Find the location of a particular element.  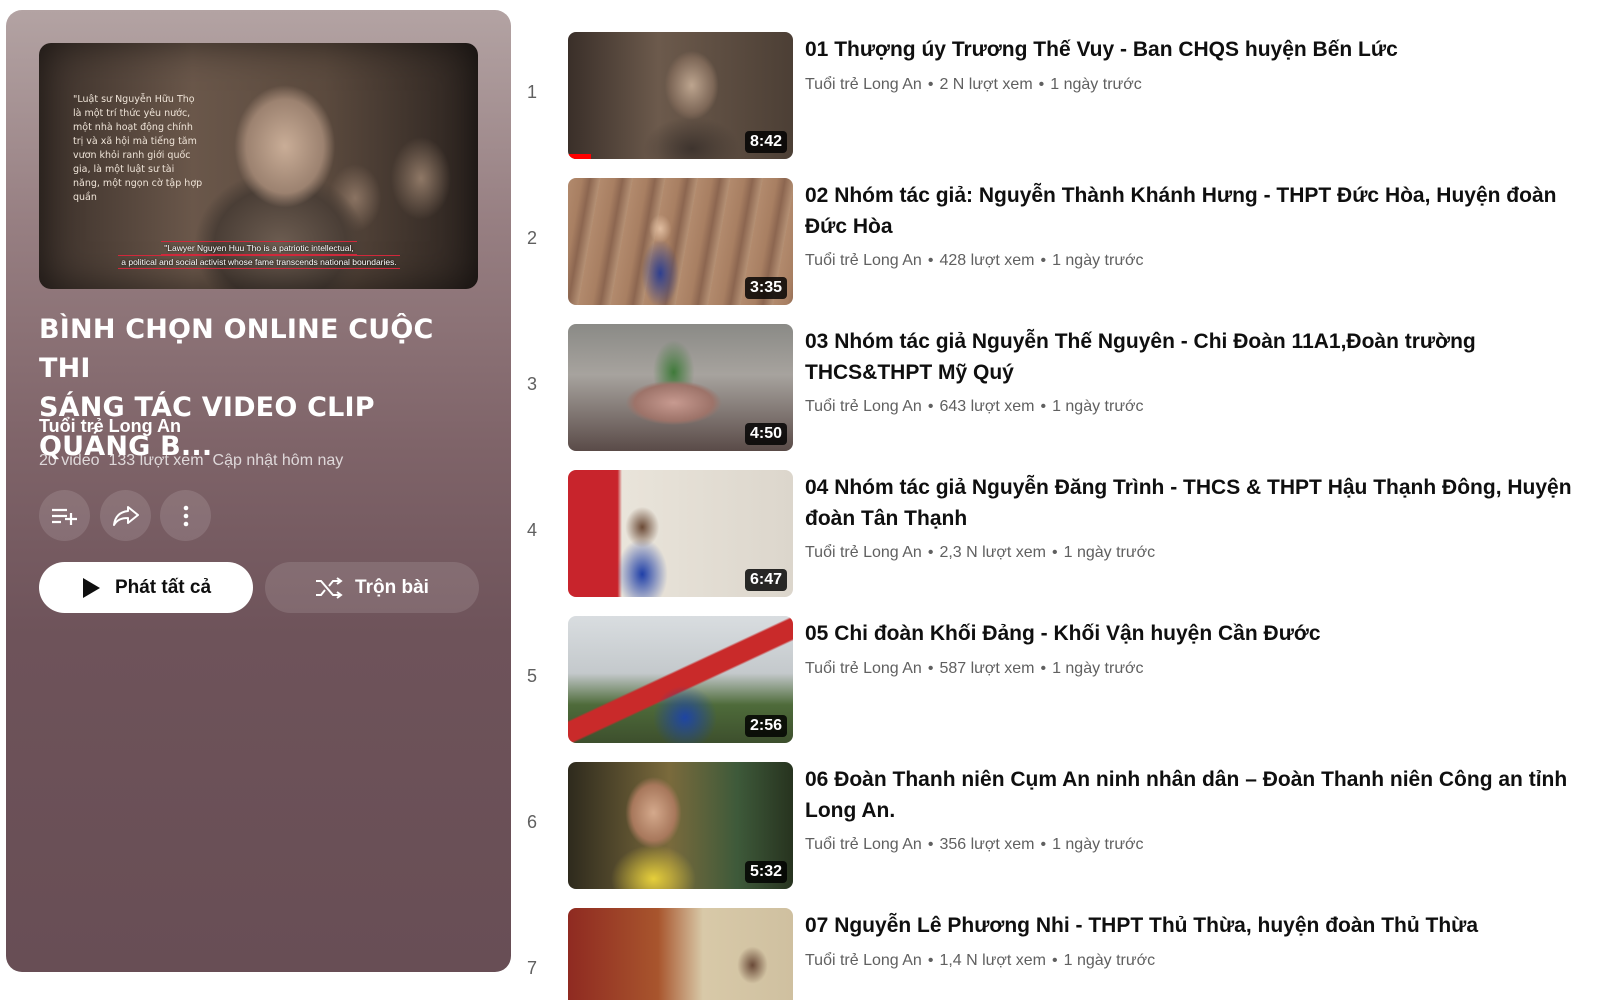

video-thumbnail: 4:50 is located at coordinates (680, 387).